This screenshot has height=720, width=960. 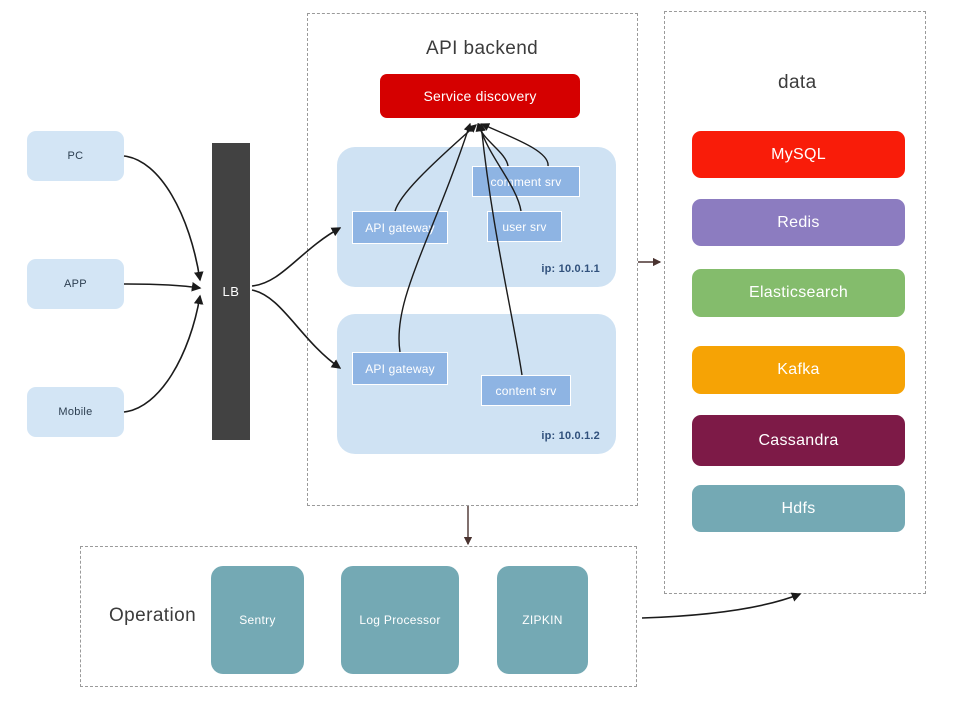 I want to click on ops-box-sentry: Sentry, so click(x=257, y=620).